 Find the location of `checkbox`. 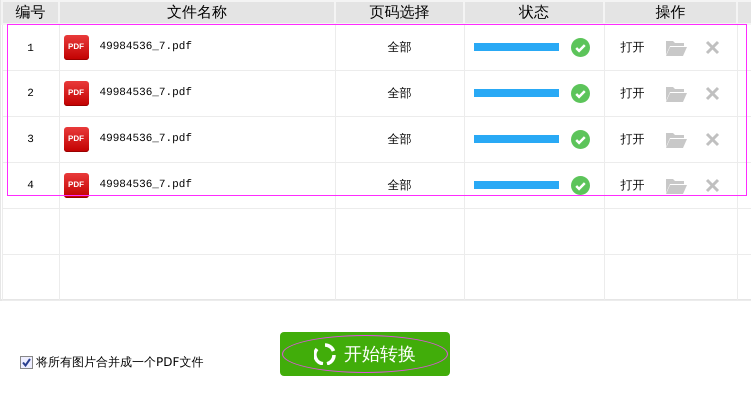

checkbox is located at coordinates (26, 362).